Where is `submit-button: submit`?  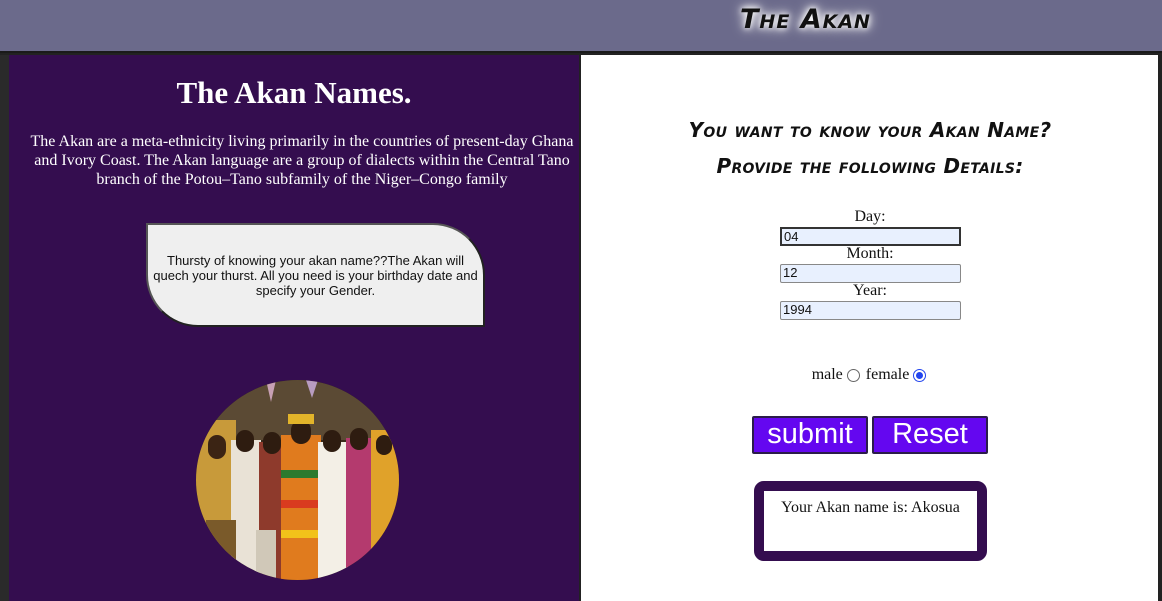
submit-button: submit is located at coordinates (810, 435).